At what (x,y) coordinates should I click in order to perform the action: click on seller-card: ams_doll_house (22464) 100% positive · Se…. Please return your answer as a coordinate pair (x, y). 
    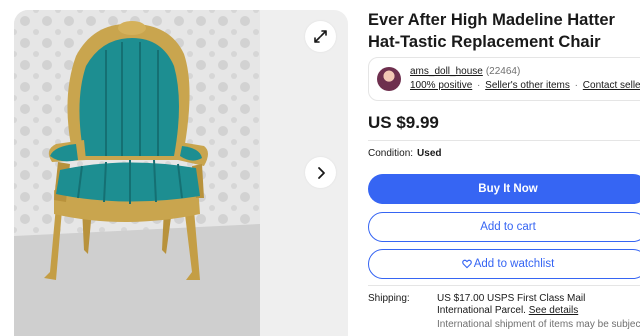
    Looking at the image, I should click on (504, 79).